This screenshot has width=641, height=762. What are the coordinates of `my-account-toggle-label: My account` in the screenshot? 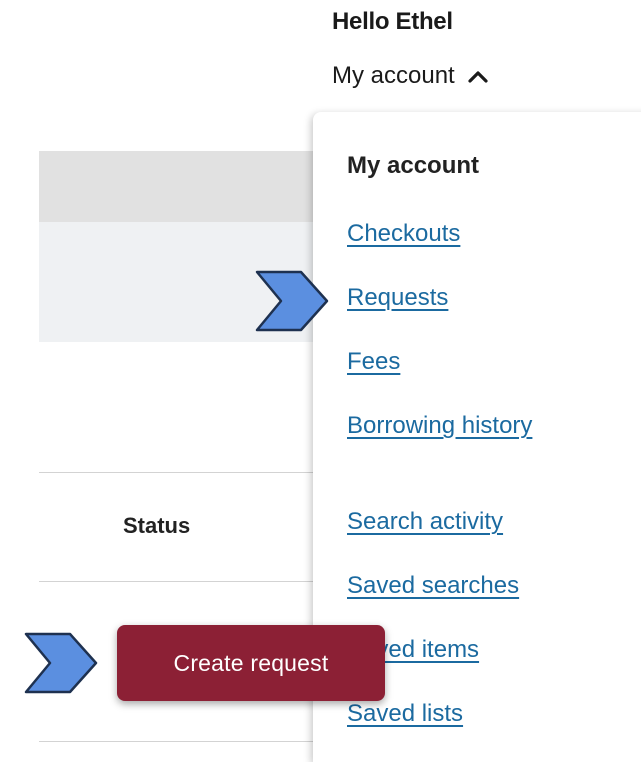 It's located at (393, 75).